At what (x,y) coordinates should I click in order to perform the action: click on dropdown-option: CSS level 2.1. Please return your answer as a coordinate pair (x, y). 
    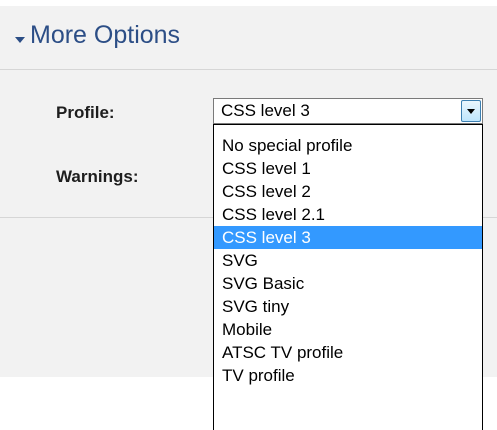
    Looking at the image, I should click on (348, 214).